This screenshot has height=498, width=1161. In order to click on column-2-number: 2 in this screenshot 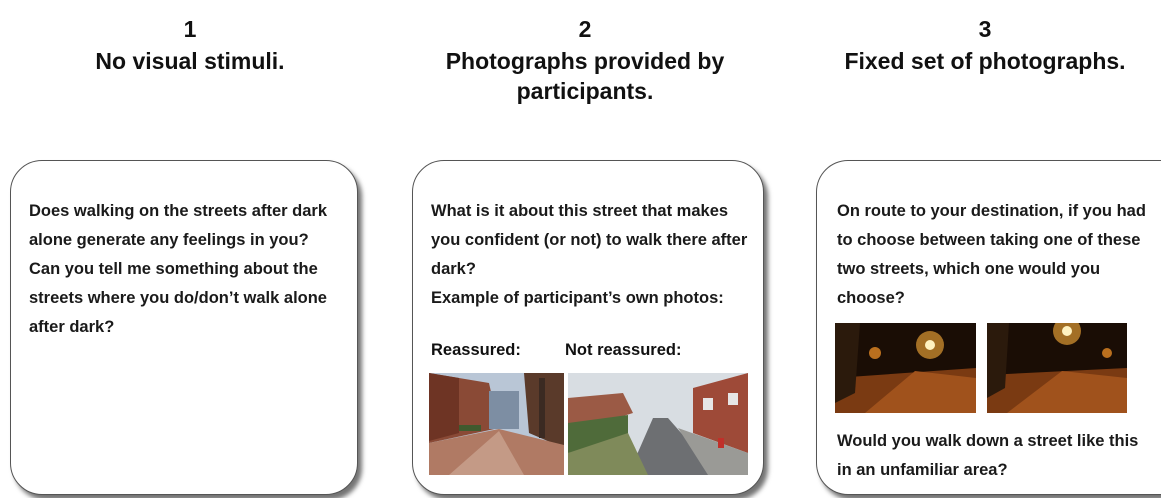, I will do `click(585, 29)`.